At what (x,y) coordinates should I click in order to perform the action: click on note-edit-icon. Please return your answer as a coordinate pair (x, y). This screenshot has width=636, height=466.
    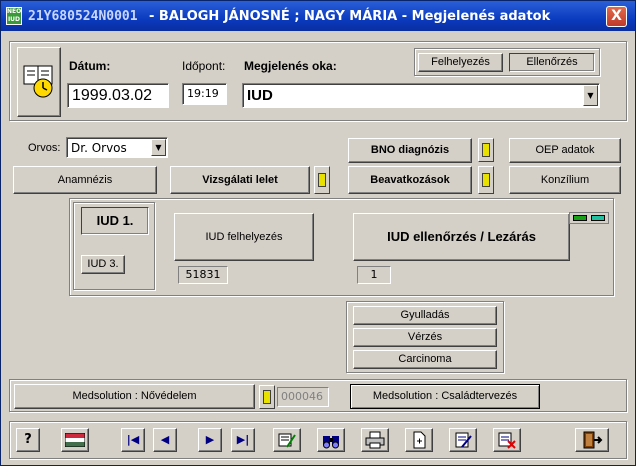
    Looking at the image, I should click on (287, 440).